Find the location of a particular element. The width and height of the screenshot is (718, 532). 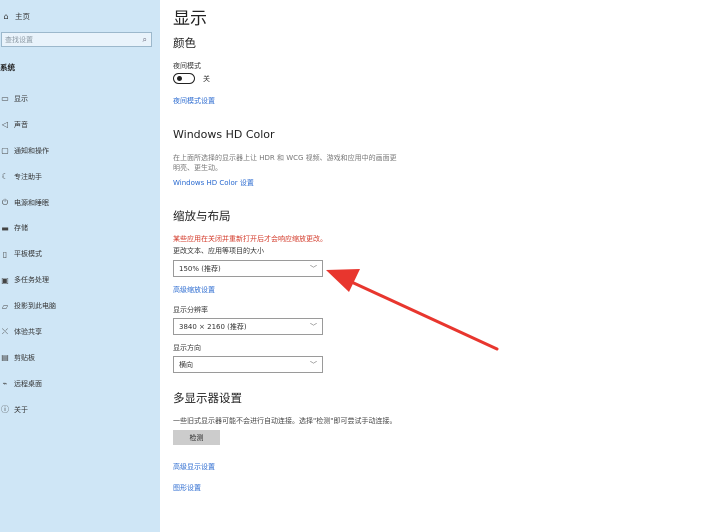

sidebar-item: ▢ 通知和操作 is located at coordinates (80, 151).